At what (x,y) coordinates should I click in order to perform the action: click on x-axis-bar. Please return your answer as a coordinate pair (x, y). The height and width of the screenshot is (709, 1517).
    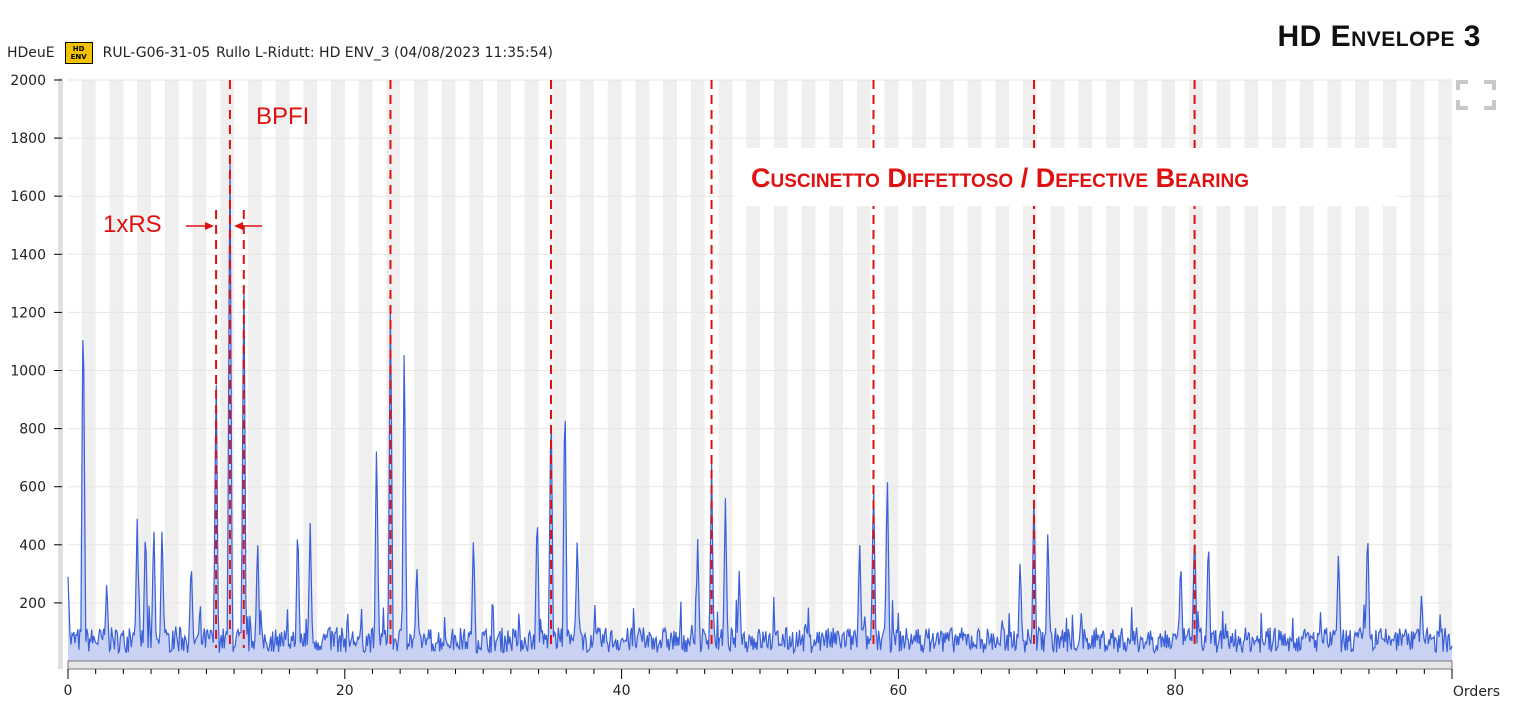
    Looking at the image, I should click on (760, 665).